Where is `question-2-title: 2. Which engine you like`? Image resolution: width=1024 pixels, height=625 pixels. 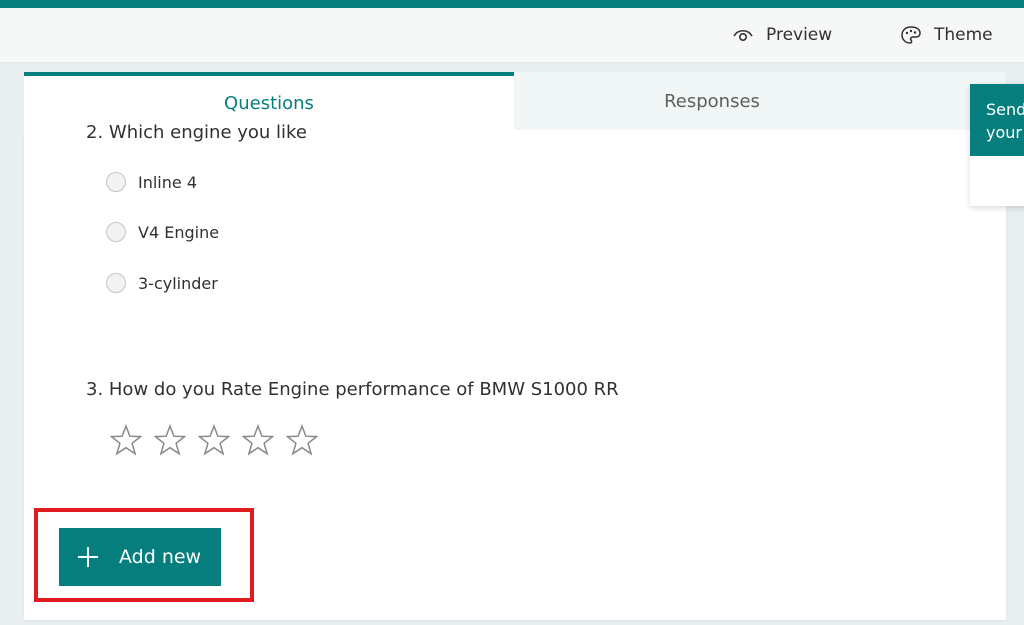
question-2-title: 2. Which engine you like is located at coordinates (196, 132).